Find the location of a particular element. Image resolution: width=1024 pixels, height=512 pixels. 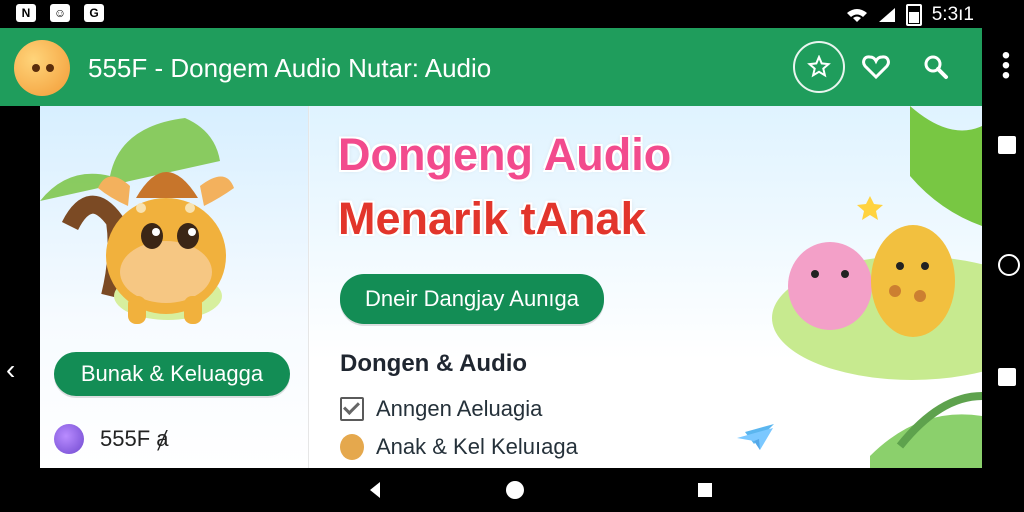

app-logo-icon is located at coordinates (42, 68).